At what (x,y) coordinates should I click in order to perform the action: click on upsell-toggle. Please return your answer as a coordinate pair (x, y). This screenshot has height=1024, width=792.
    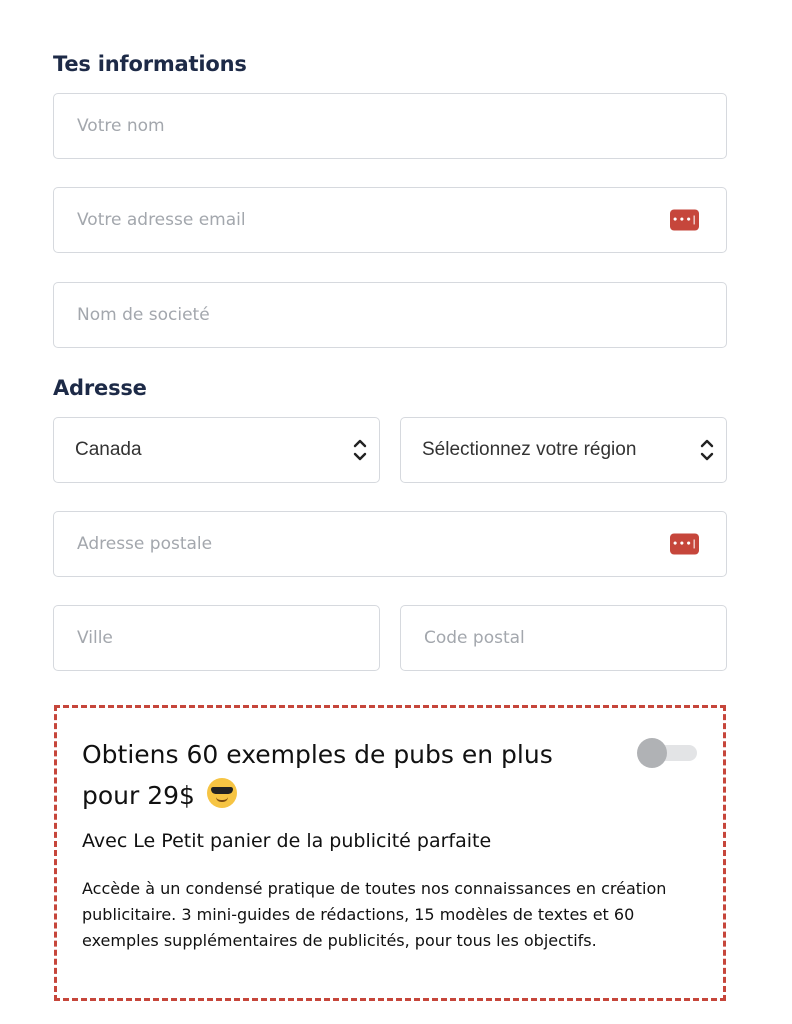
    Looking at the image, I should click on (668, 753).